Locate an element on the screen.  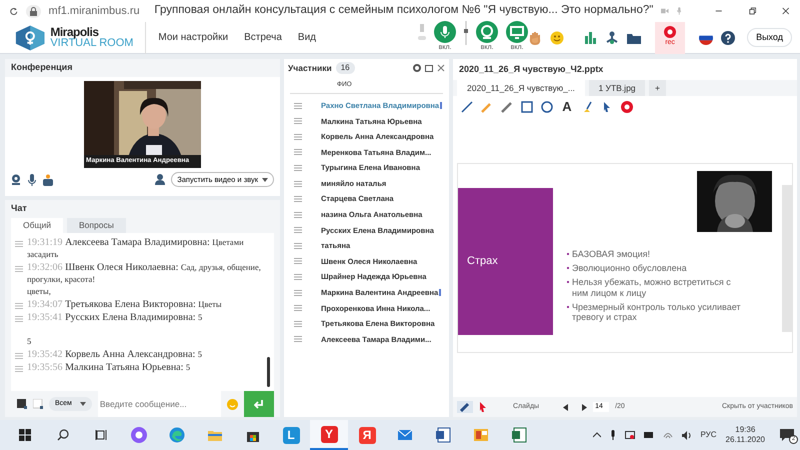
bar-chart-icon is located at coordinates (591, 37).